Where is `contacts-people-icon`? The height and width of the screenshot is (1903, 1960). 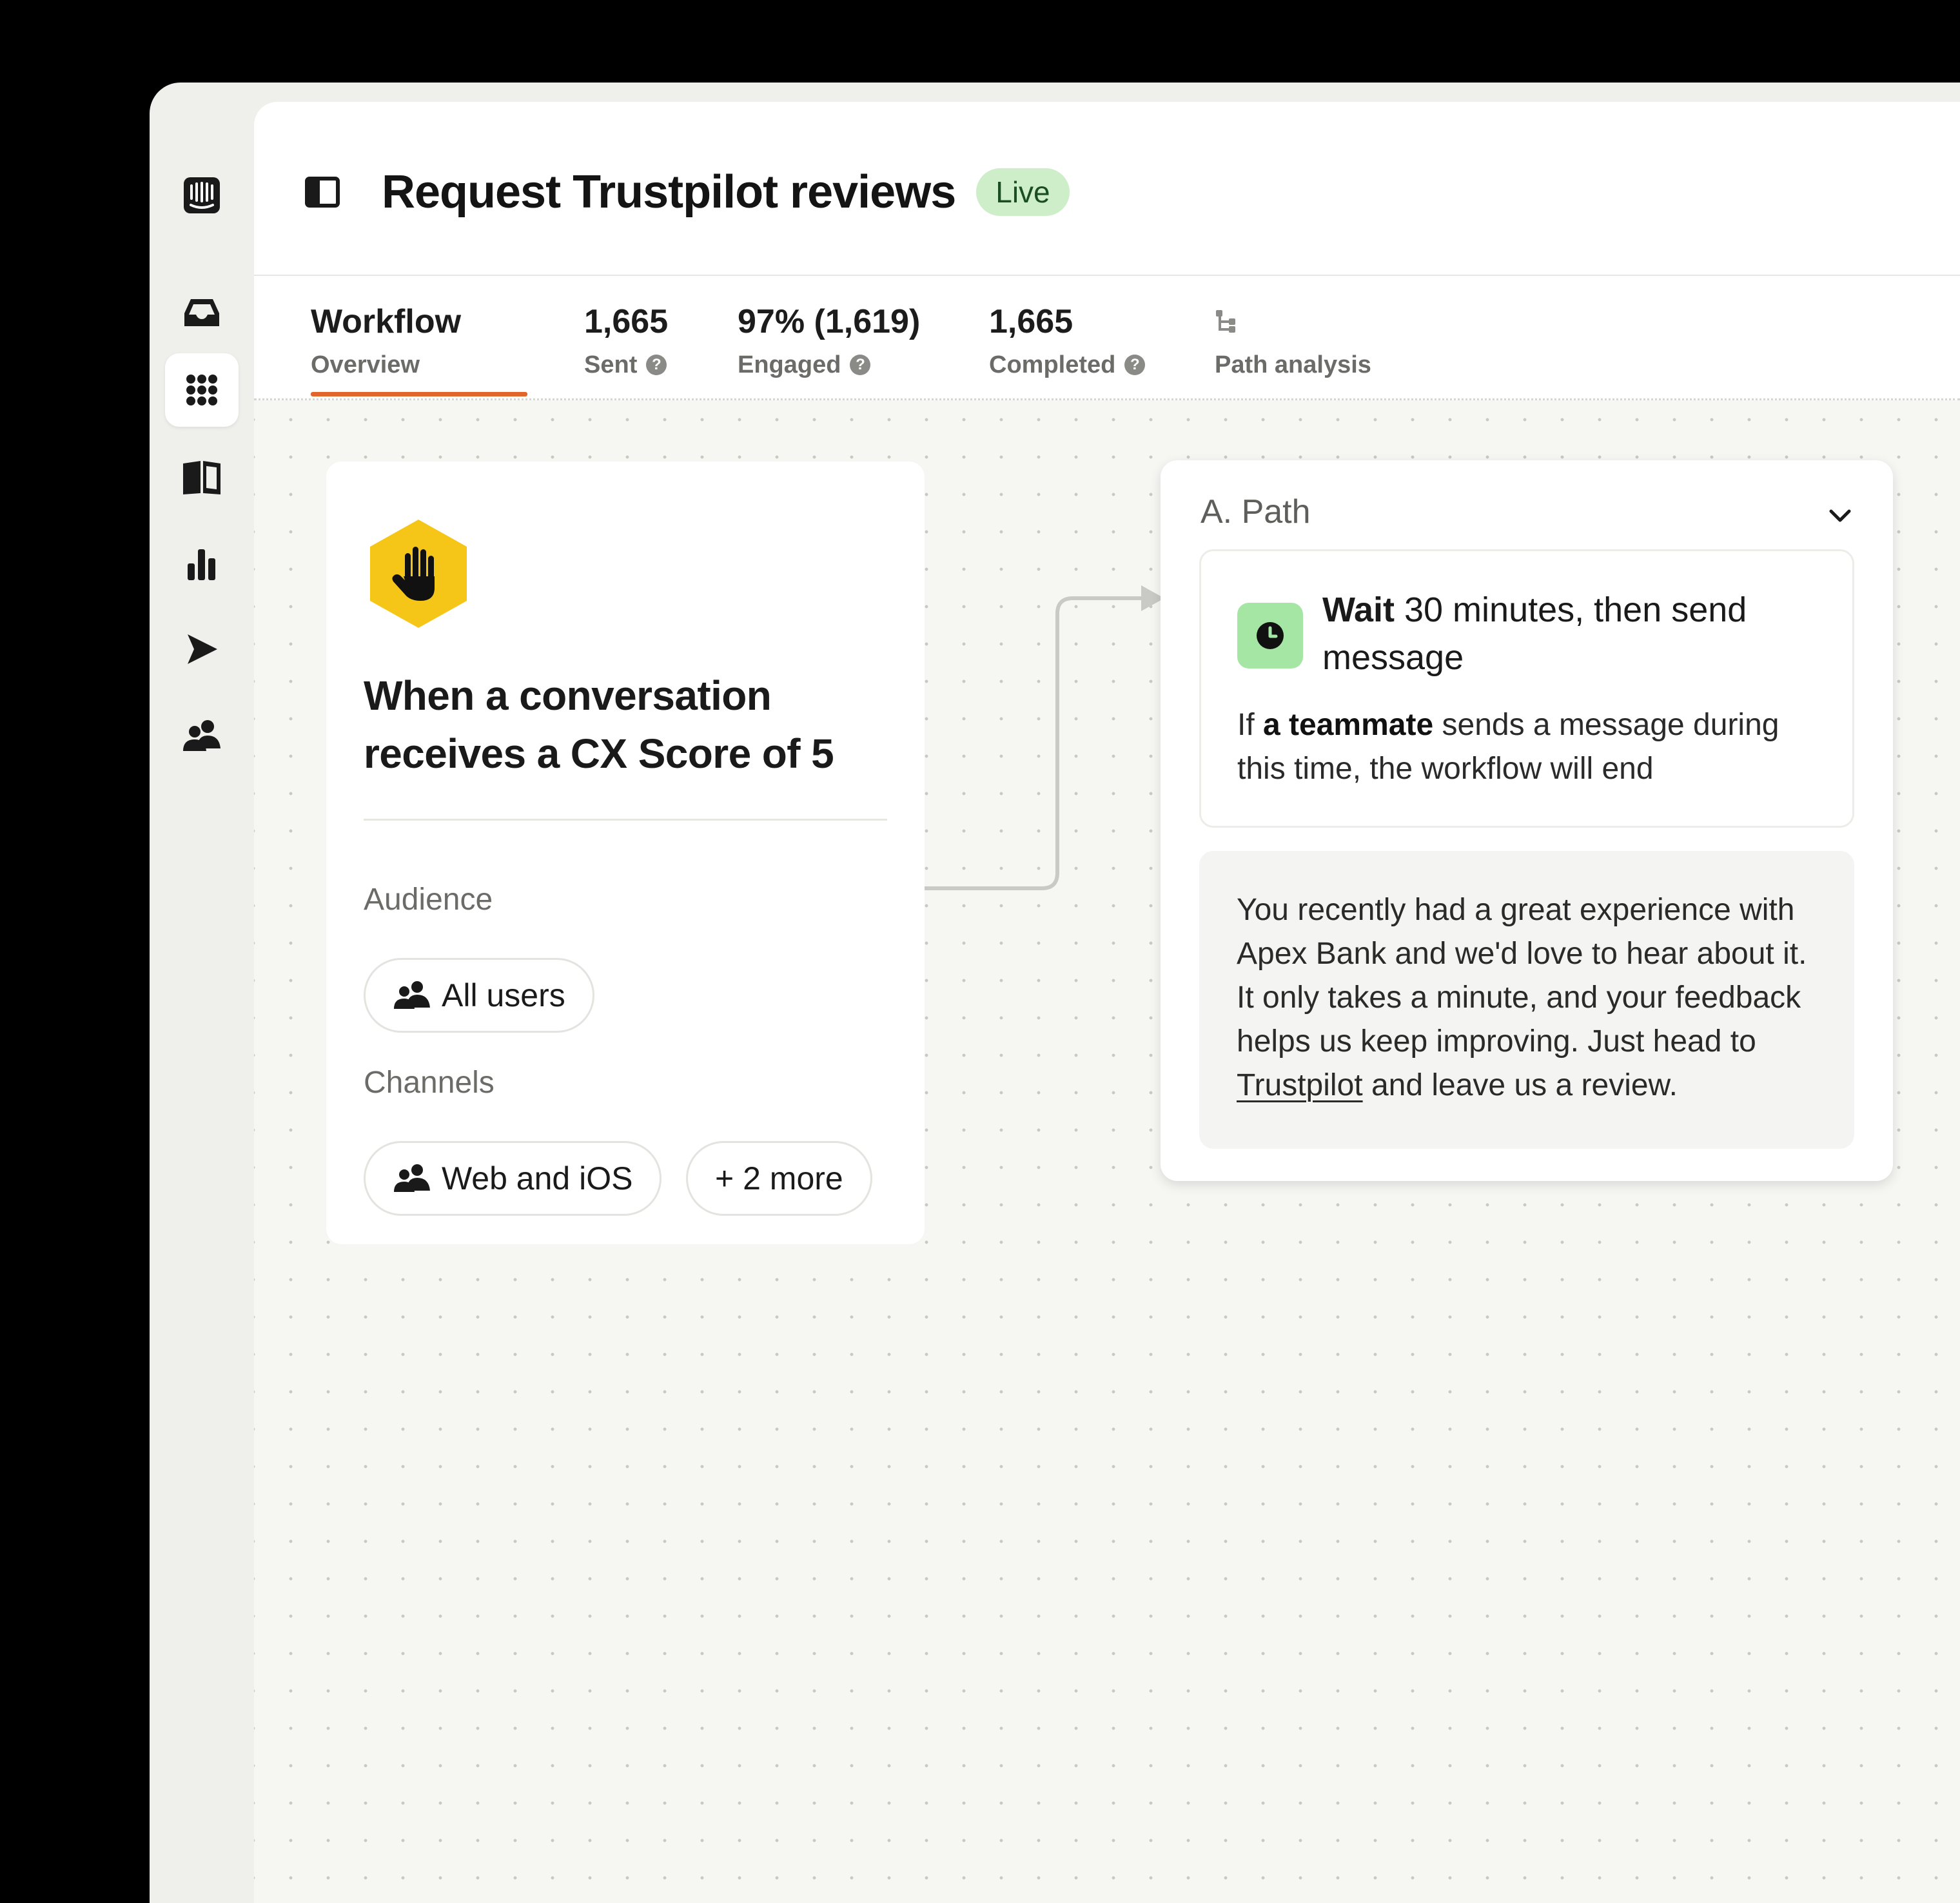 contacts-people-icon is located at coordinates (202, 735).